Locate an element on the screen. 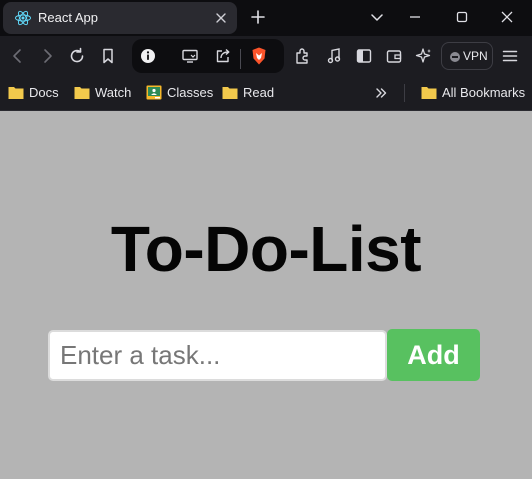 This screenshot has width=532, height=479. add-button: Add is located at coordinates (433, 355).